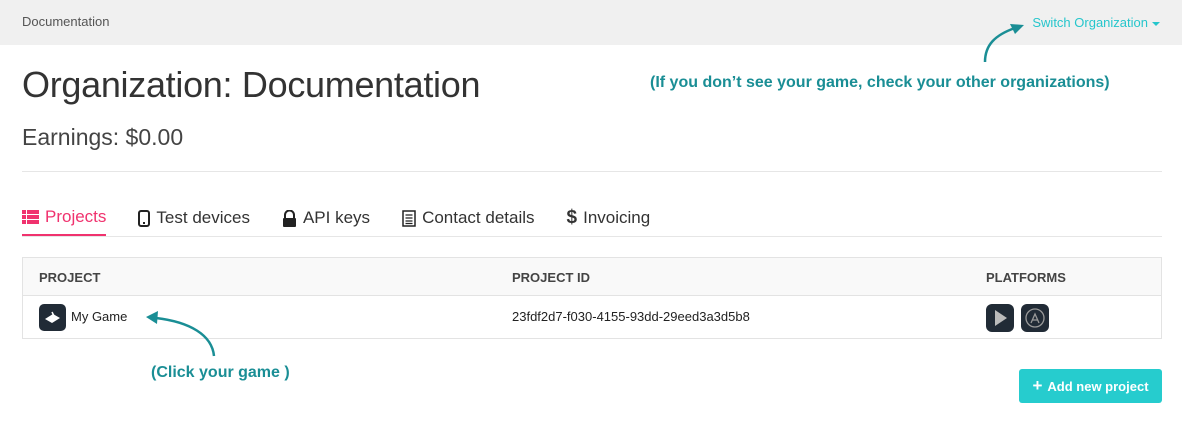 This screenshot has width=1182, height=425. What do you see at coordinates (336, 217) in the screenshot?
I see `tab-label: API keys` at bounding box center [336, 217].